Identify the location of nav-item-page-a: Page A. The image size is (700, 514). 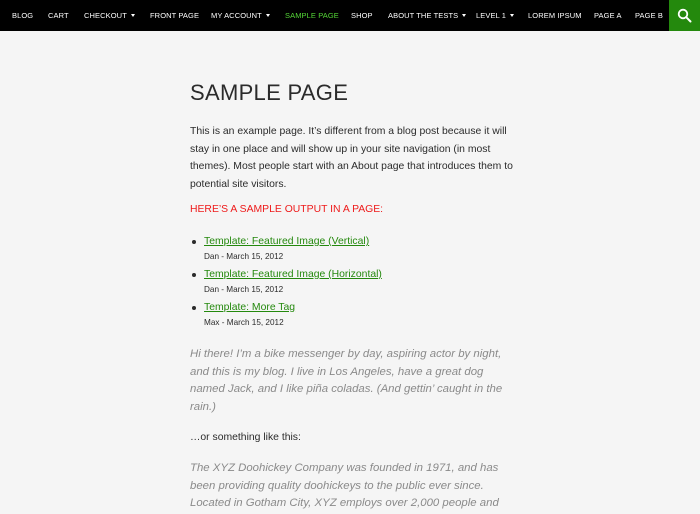
(608, 15).